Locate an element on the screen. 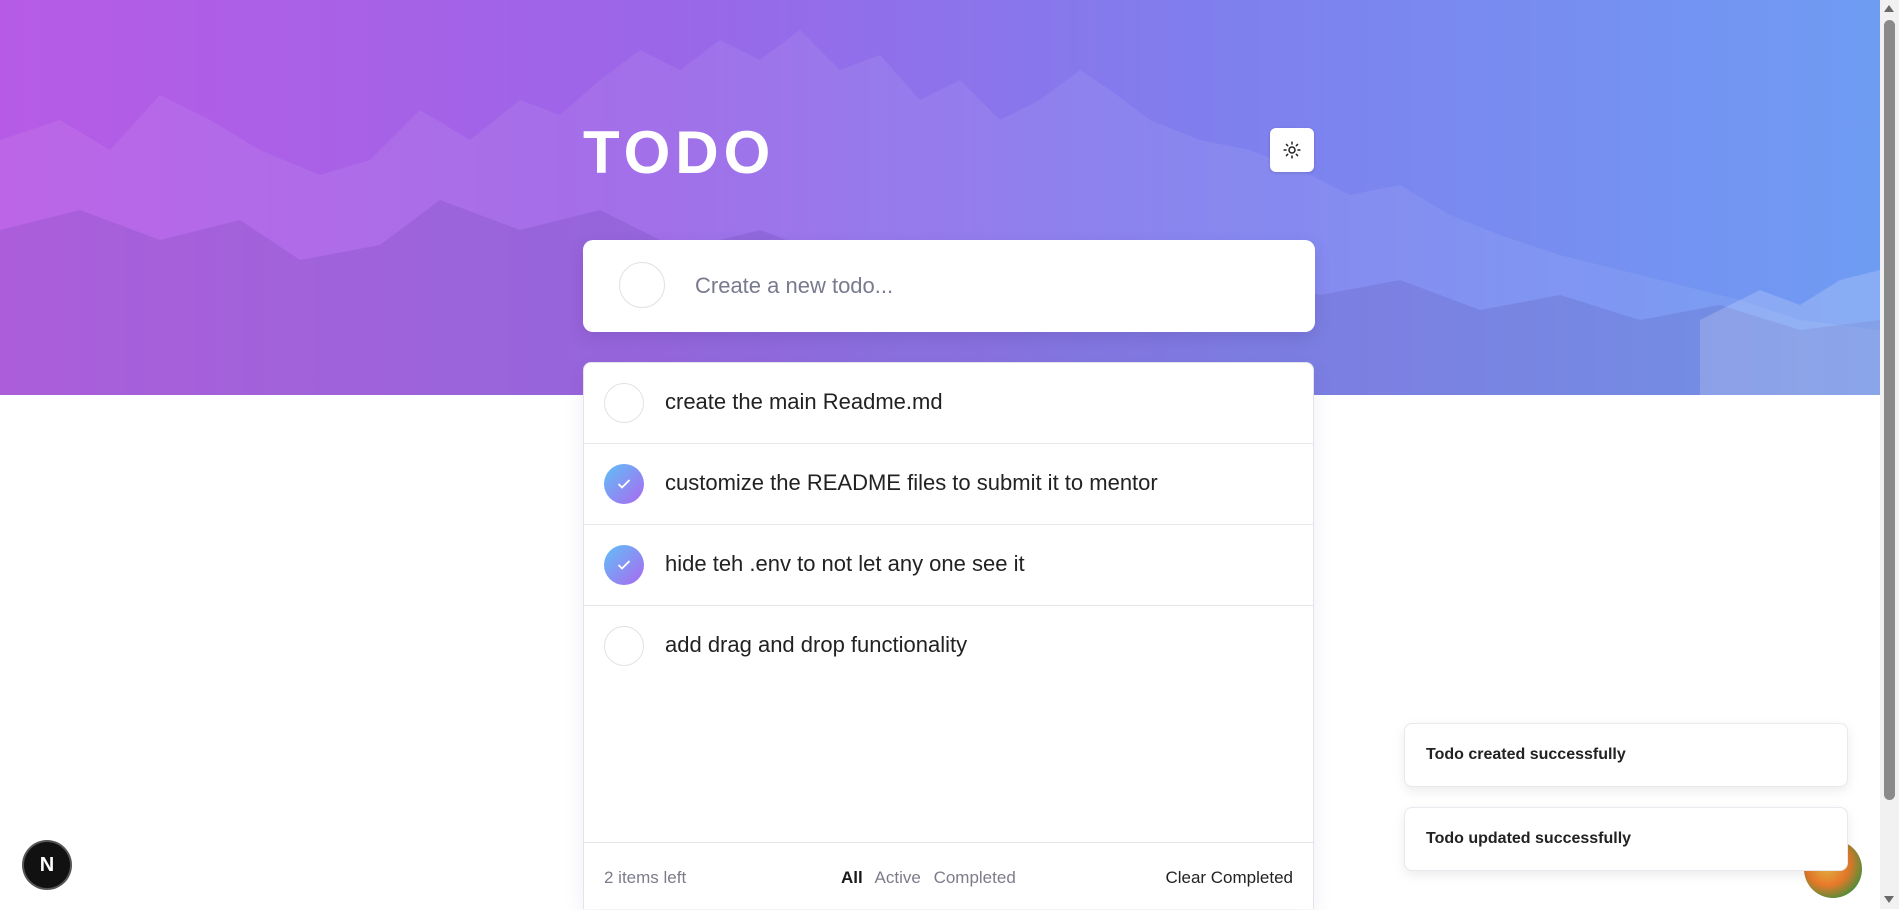 This screenshot has height=910, width=1899. theme-toggle-button is located at coordinates (1292, 150).